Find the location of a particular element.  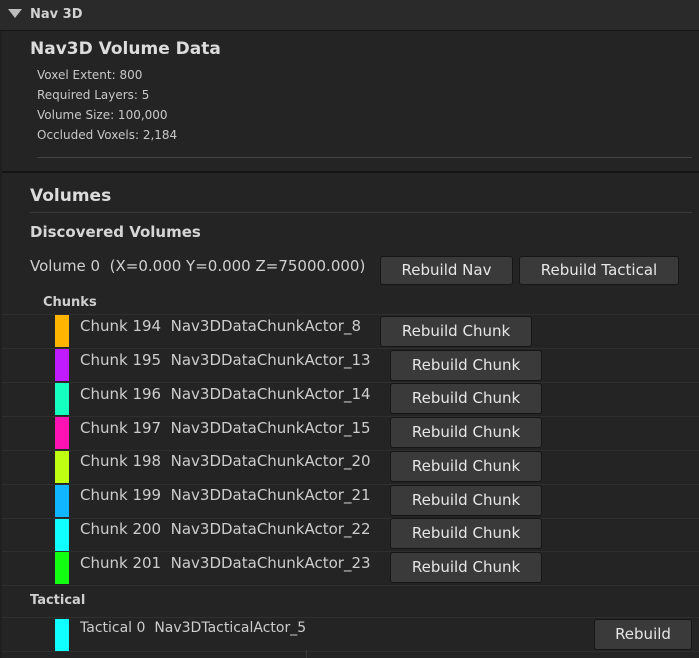

chunk-label: Chunk 195 Nav3DDataChunkActor_13 is located at coordinates (225, 360).